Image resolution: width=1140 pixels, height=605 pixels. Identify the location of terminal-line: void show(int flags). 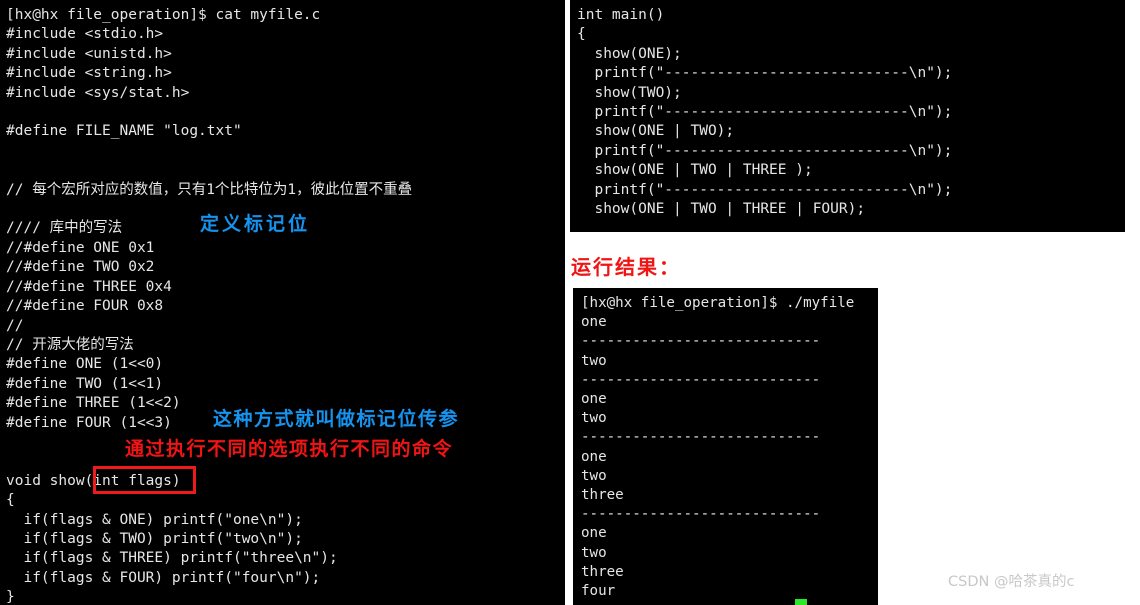
(93, 480).